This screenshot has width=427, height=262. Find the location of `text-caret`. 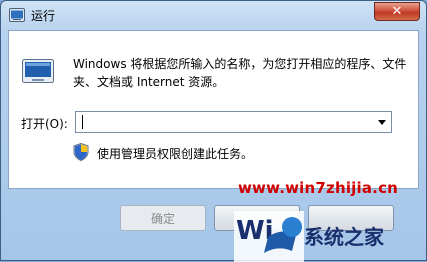

text-caret is located at coordinates (82, 122).